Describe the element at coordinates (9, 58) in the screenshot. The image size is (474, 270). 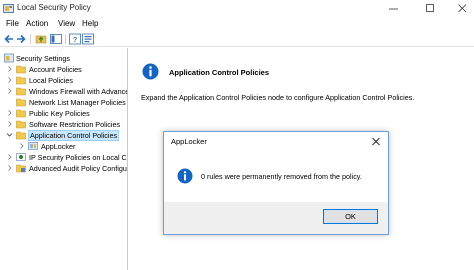
I see `security-settings-icon` at that location.